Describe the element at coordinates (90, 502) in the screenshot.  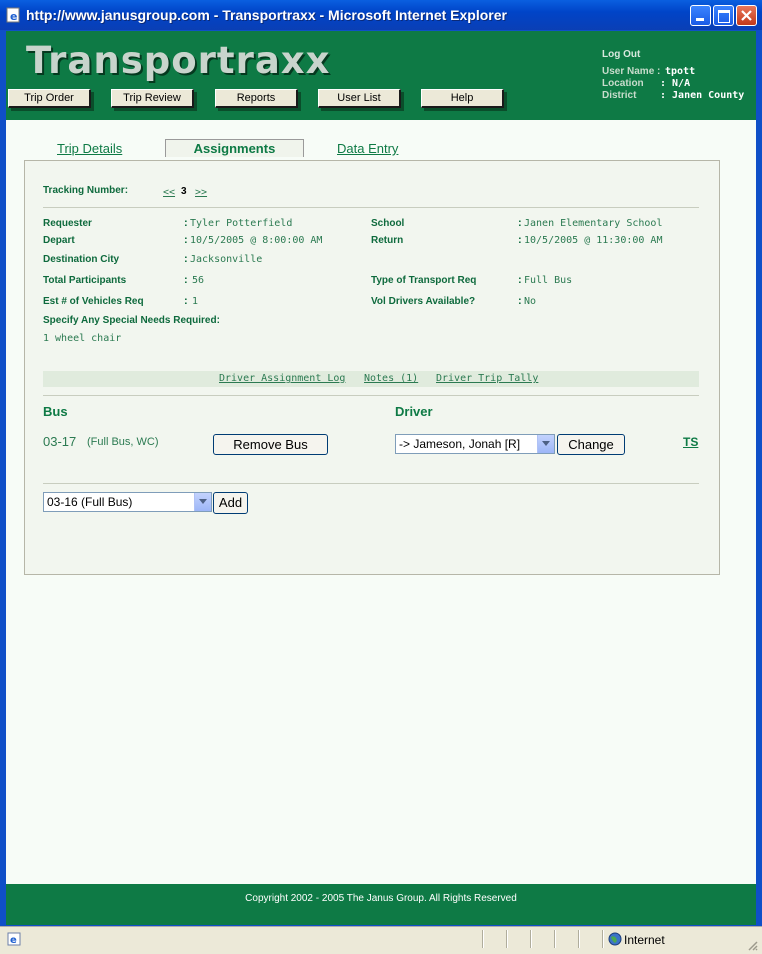
I see `add-bus-select-value: 03-16 (Full Bus)` at that location.